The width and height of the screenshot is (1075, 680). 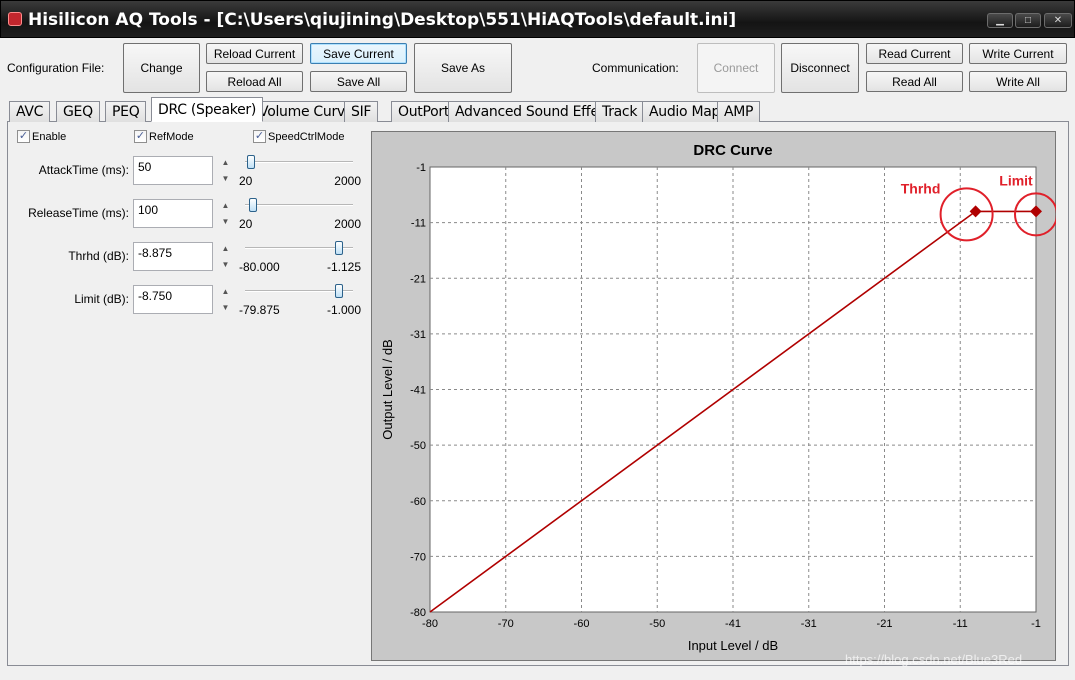 I want to click on y-axis-label: Output Level / dB, so click(x=387, y=389).